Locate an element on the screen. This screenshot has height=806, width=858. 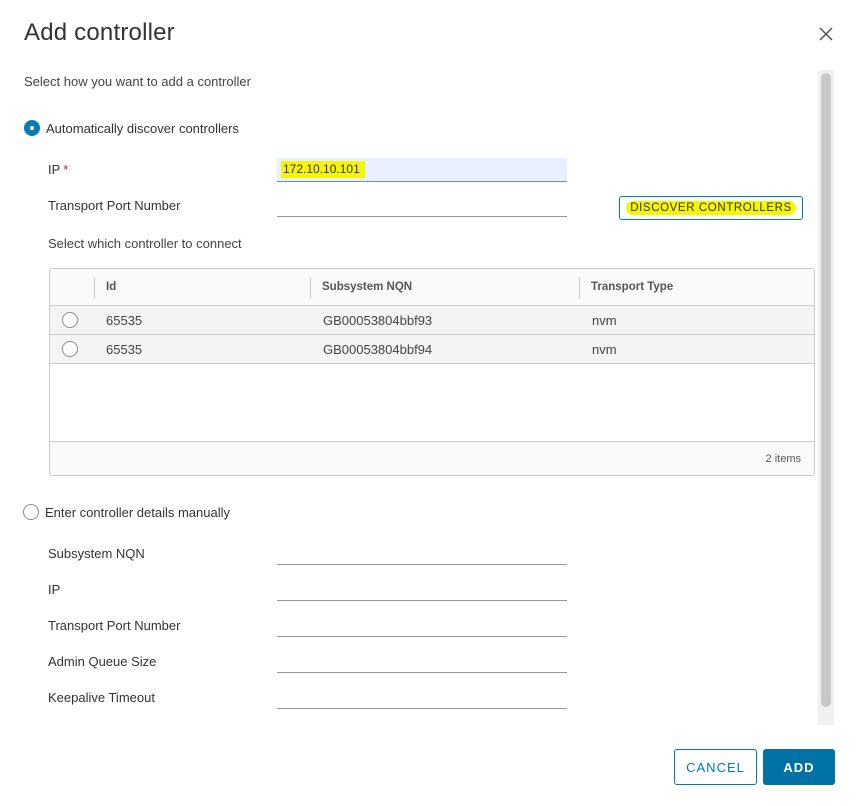
dialog-title: Add controller is located at coordinates (99, 32).